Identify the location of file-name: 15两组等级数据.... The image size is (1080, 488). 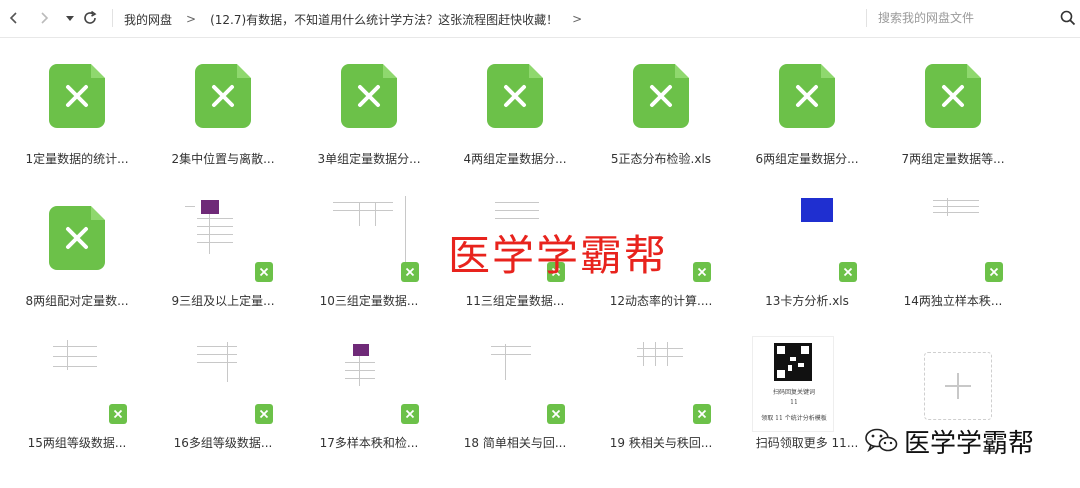
(77, 443).